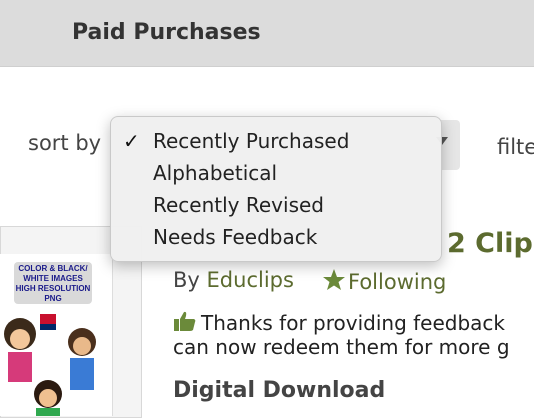  What do you see at coordinates (215, 173) in the screenshot?
I see `menu-item-alphabetical: Alphabetical` at bounding box center [215, 173].